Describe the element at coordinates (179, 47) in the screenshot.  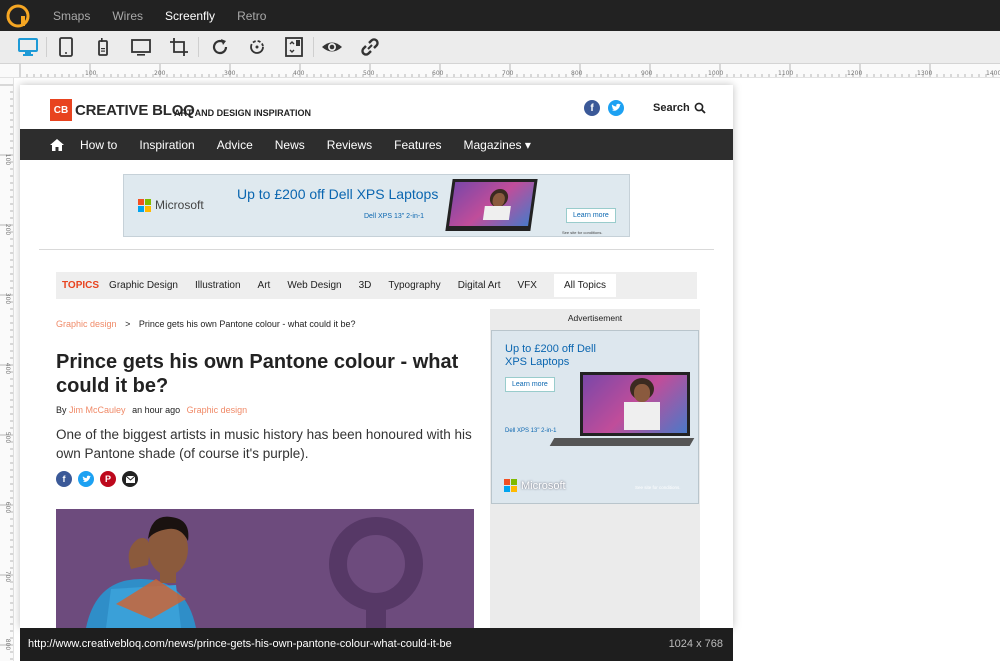
I see `crop-icon` at that location.